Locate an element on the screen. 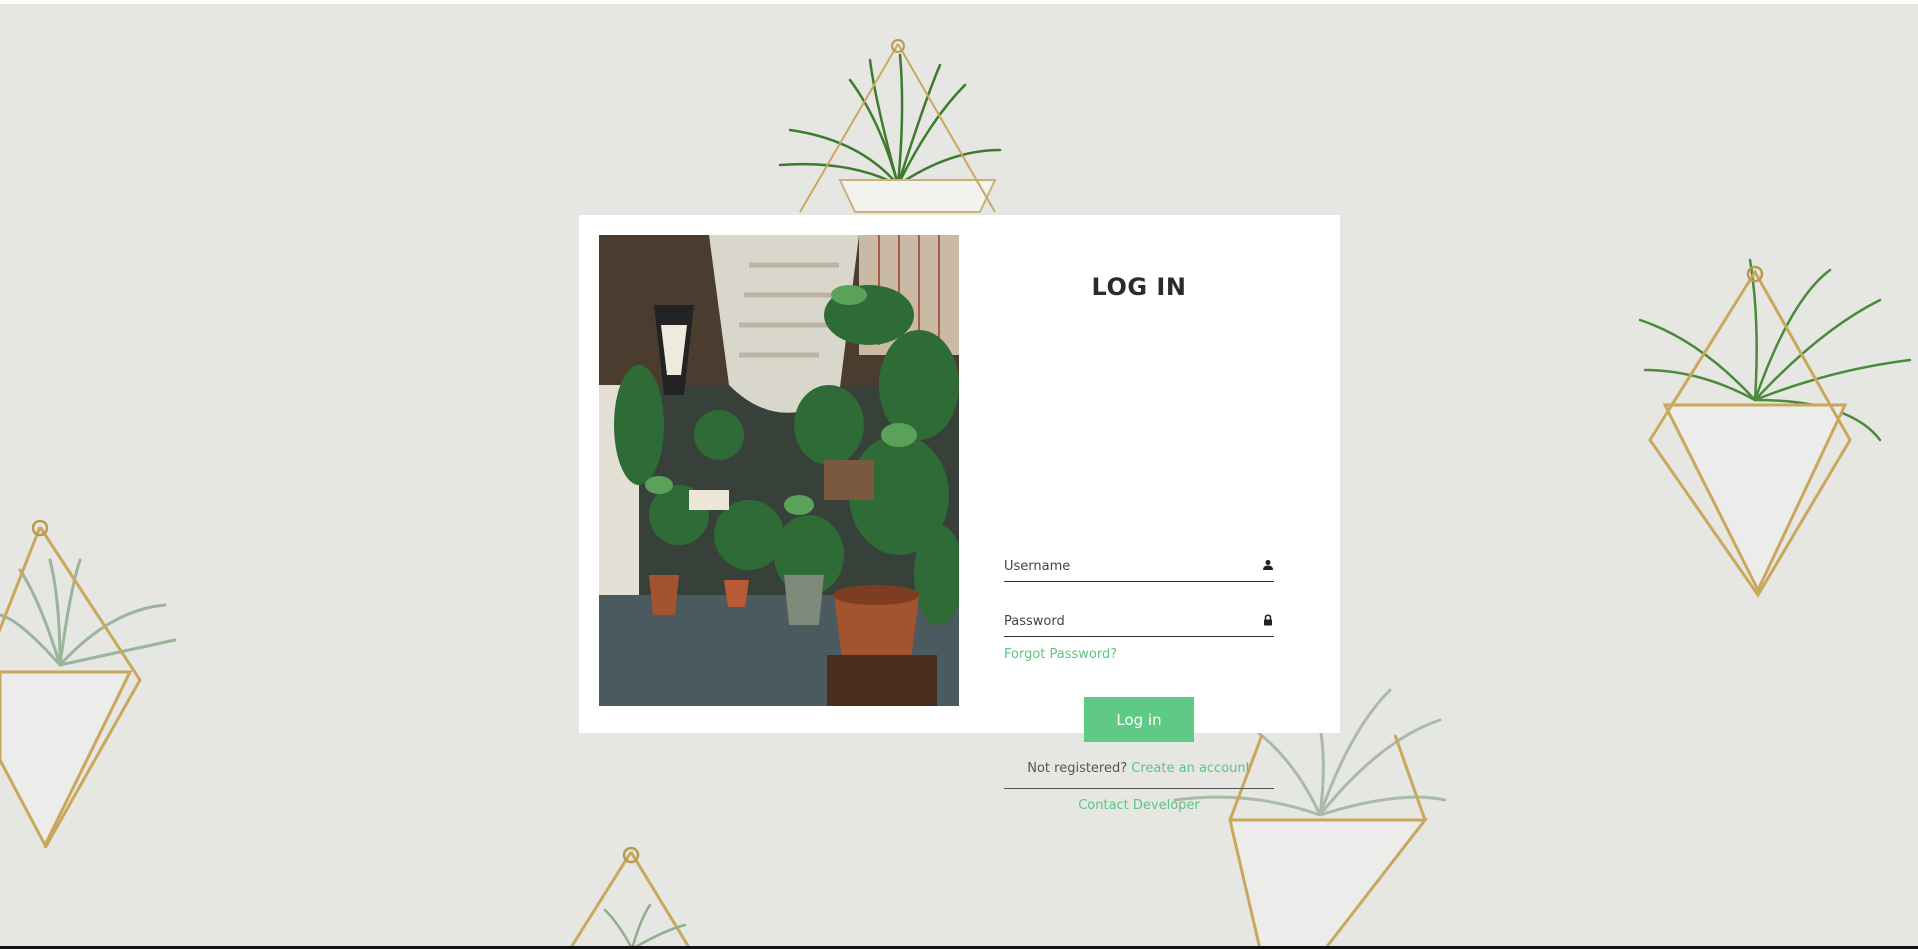  password-field-wrap is located at coordinates (1139, 621).